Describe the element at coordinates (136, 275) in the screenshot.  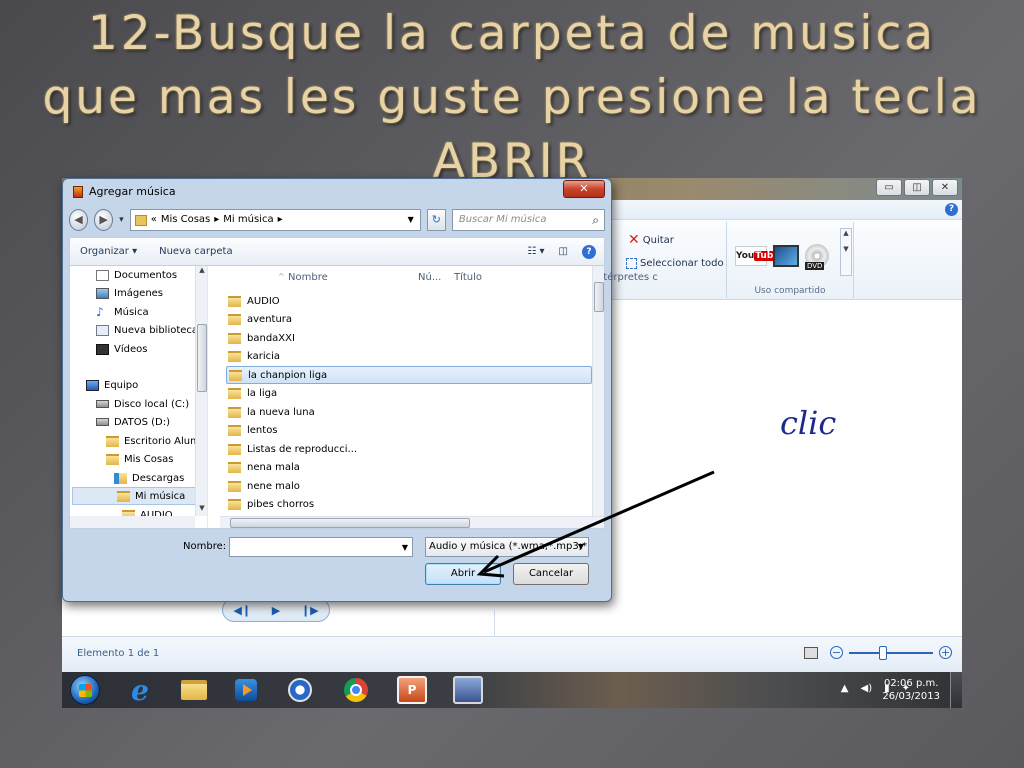
I see `tree-item-documentos: Documentos` at that location.